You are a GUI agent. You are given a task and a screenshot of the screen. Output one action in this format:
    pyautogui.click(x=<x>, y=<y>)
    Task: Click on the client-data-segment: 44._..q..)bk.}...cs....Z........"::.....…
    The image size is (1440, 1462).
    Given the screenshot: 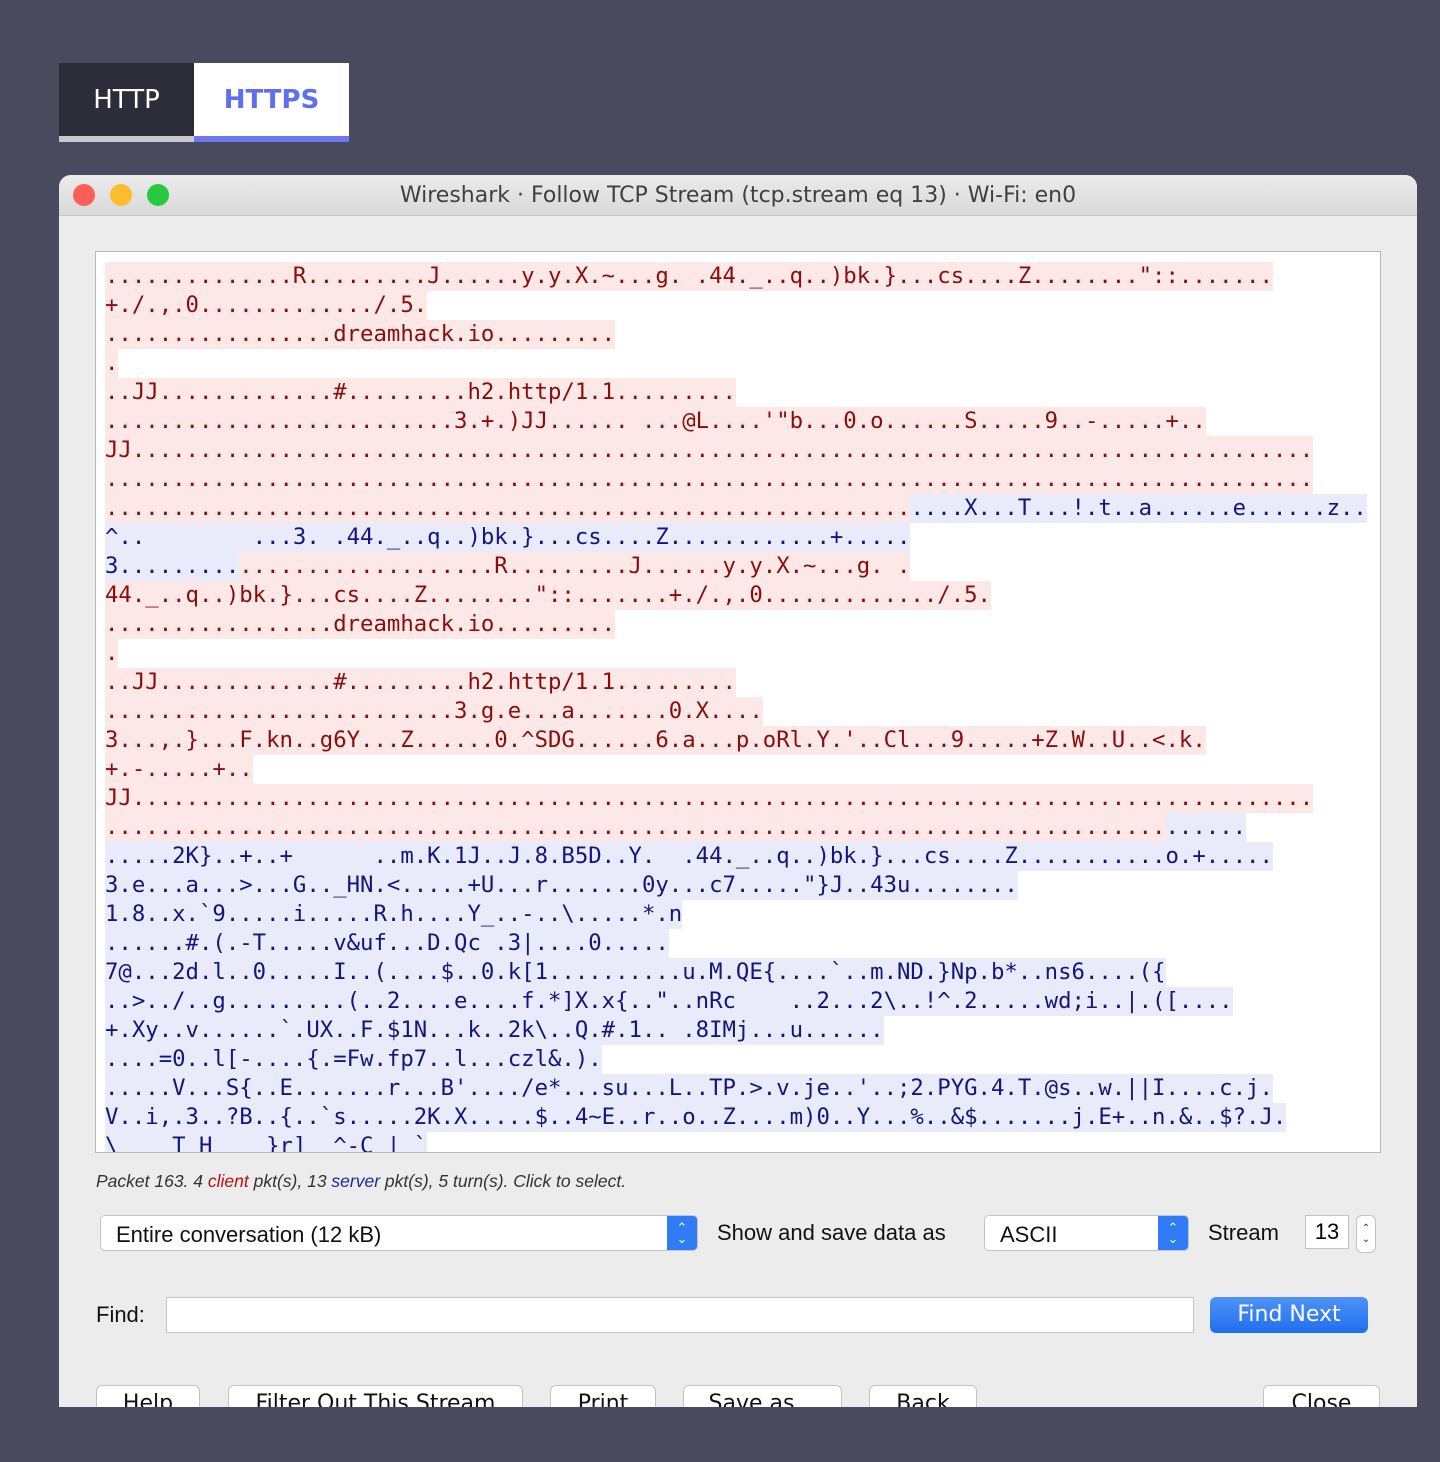 What is the action you would take?
    pyautogui.click(x=548, y=595)
    